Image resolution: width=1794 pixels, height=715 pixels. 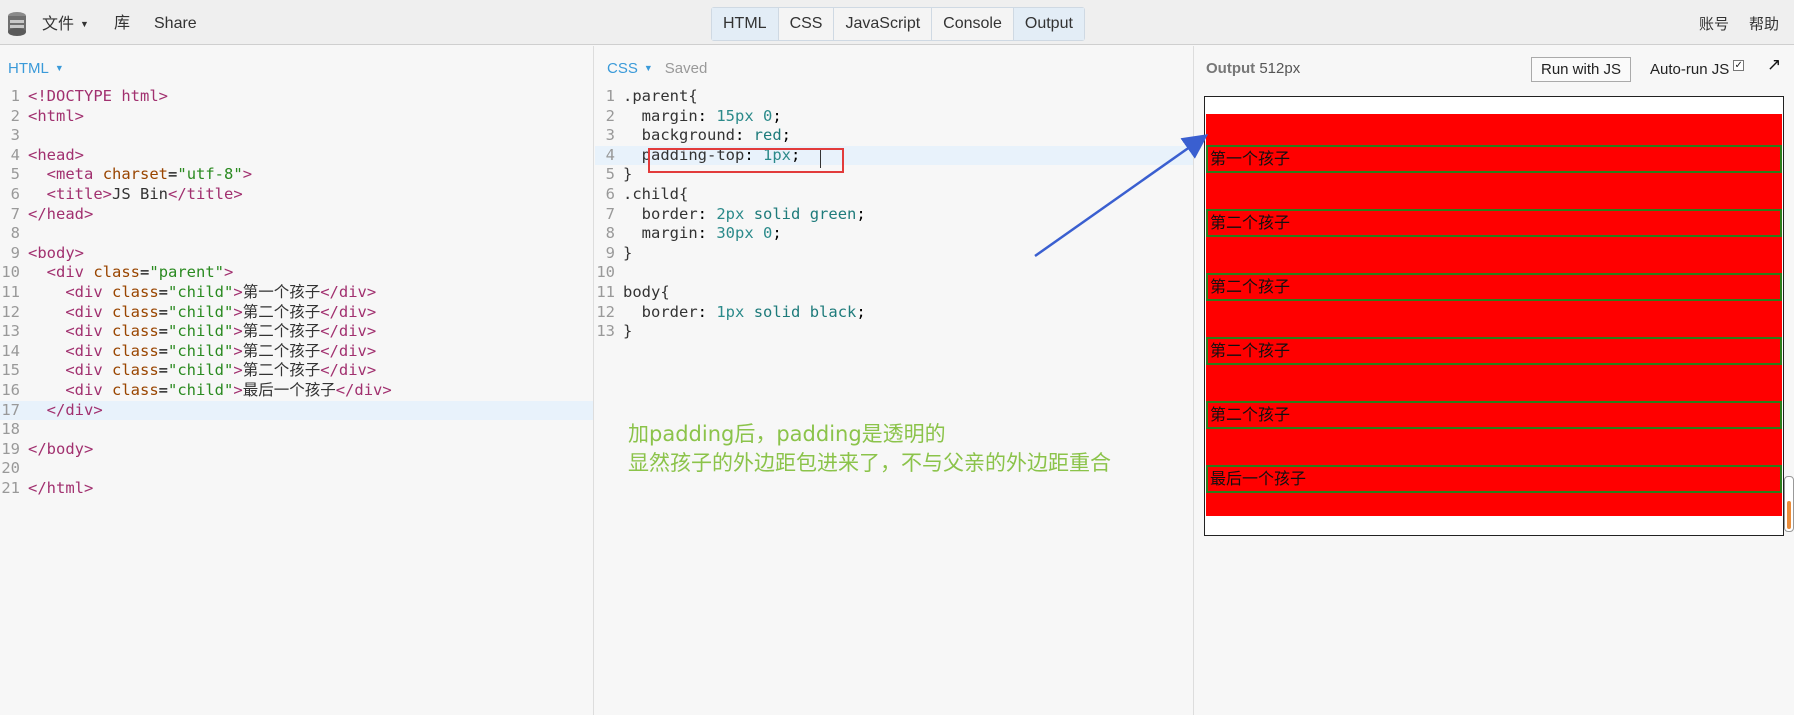 I want to click on code-text: margin: 30px 0;, so click(x=702, y=234).